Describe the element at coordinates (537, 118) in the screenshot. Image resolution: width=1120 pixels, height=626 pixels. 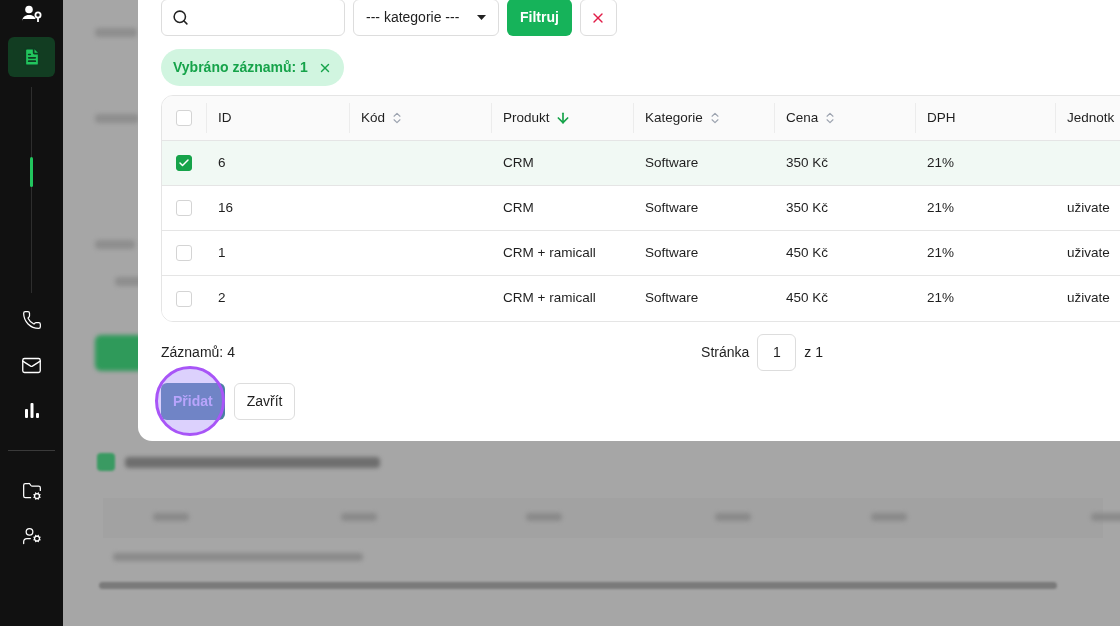
I see `column-header: Produkt` at that location.